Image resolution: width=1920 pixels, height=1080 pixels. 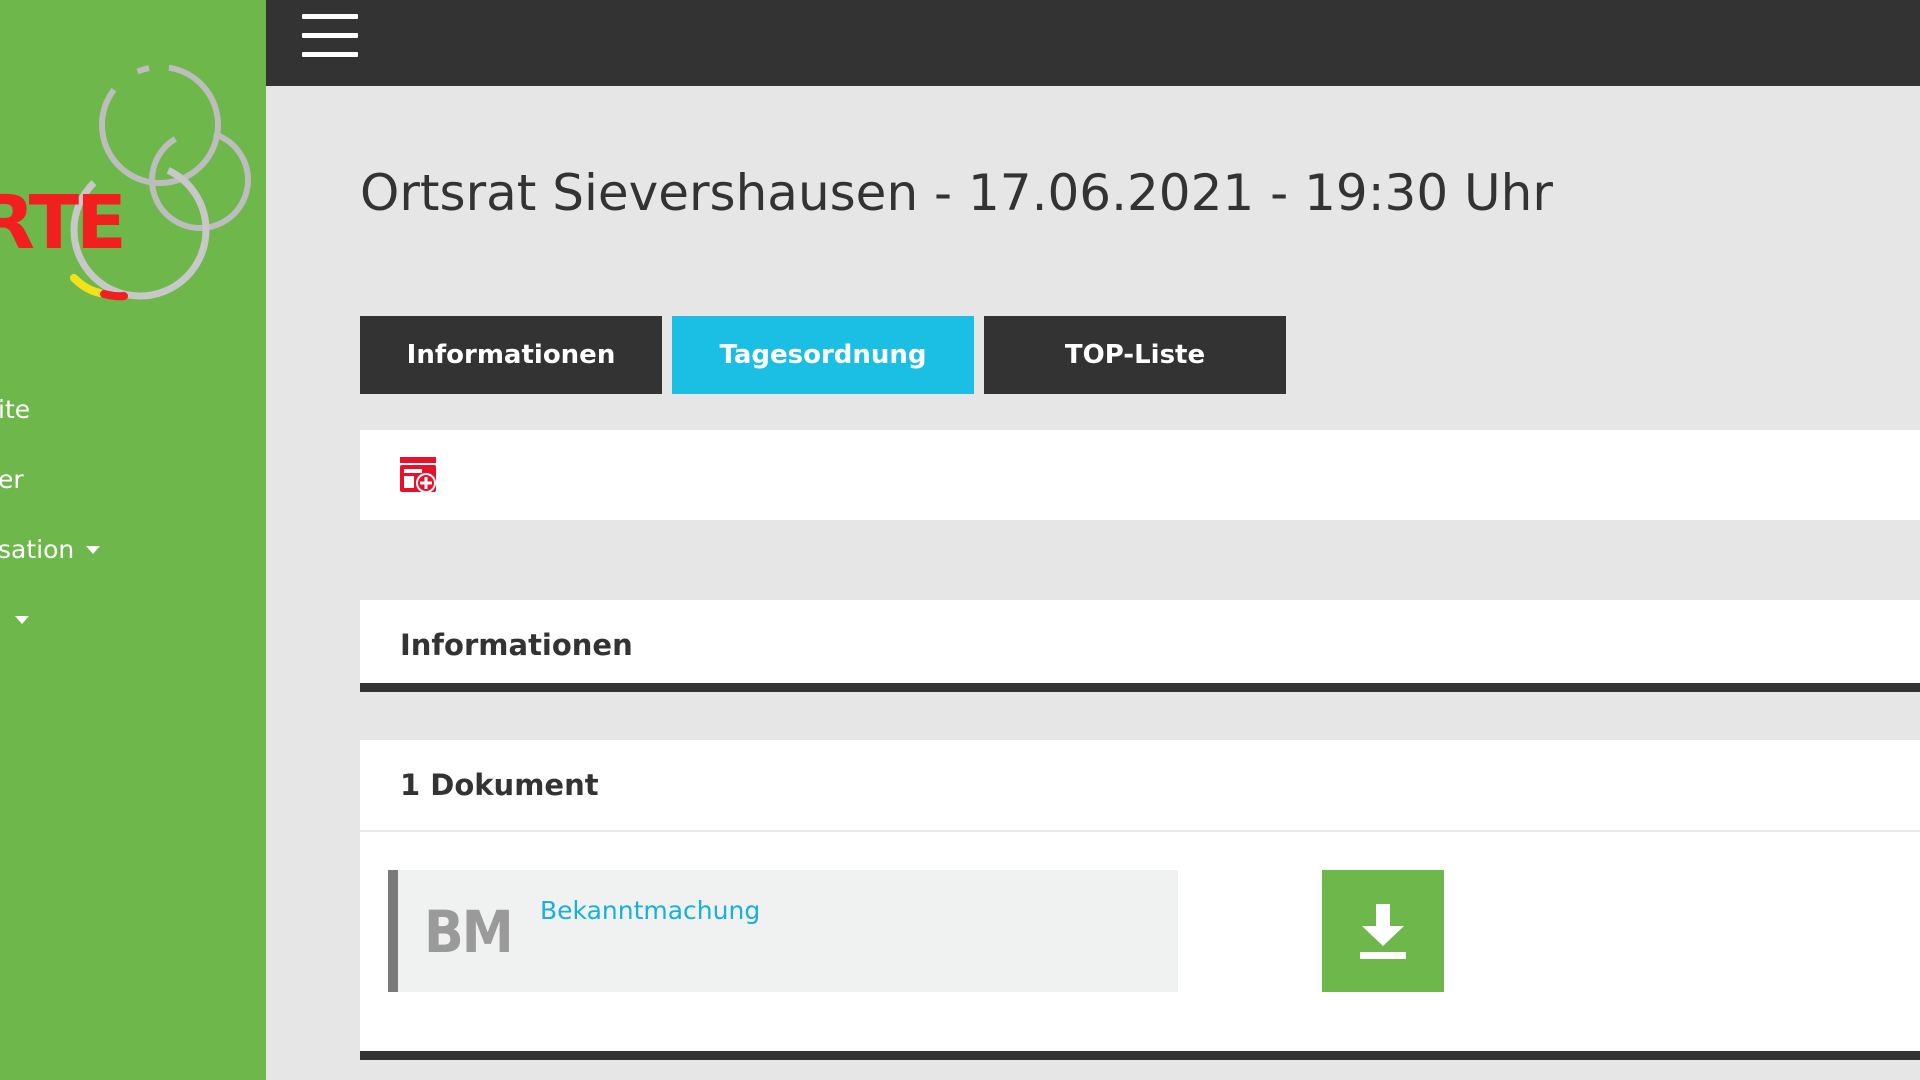 What do you see at coordinates (12, 479) in the screenshot?
I see `sidebar-item-label: er` at bounding box center [12, 479].